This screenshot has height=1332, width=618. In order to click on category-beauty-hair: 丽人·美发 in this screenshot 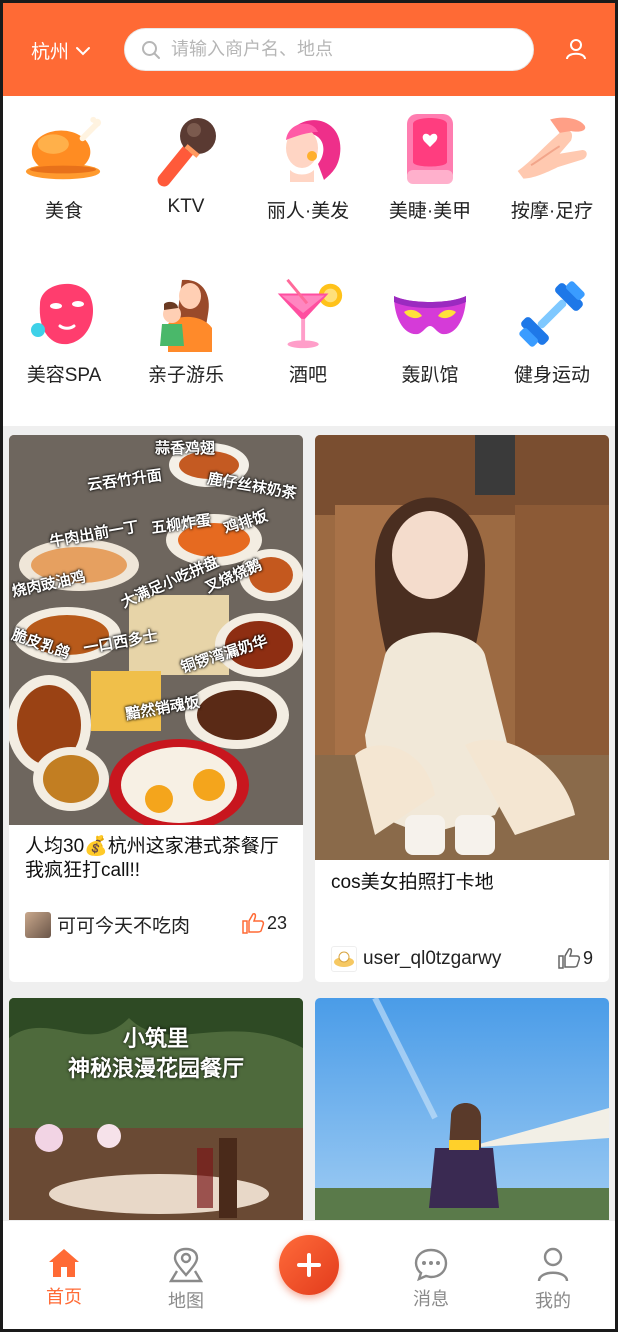, I will do `click(308, 166)`.